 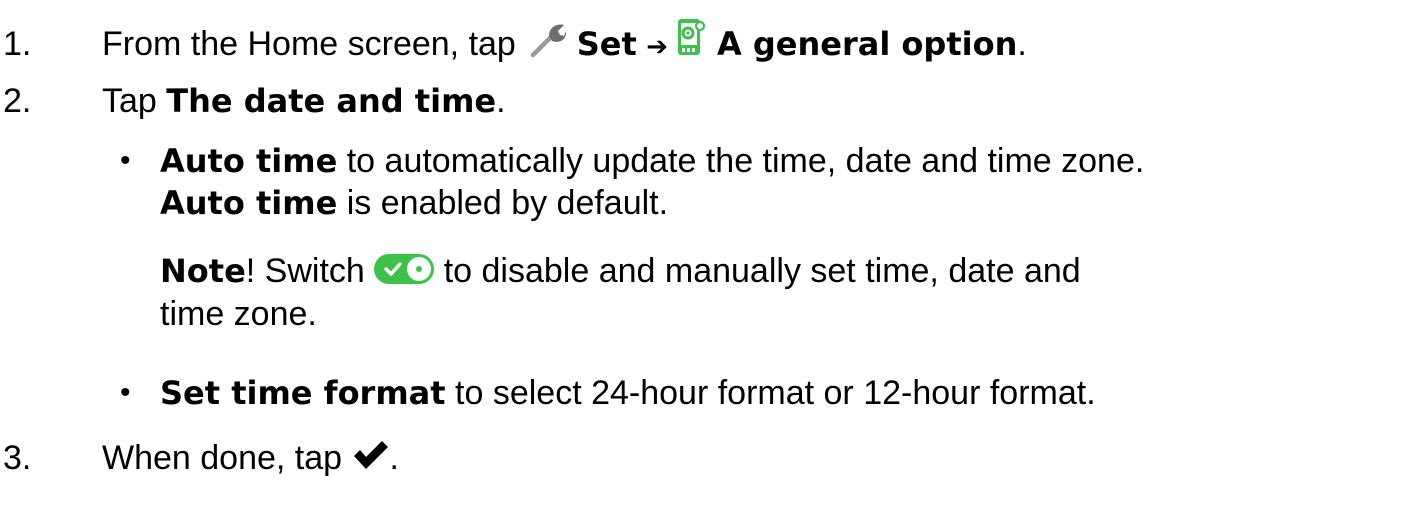 What do you see at coordinates (309, 44) in the screenshot?
I see `step-1-text: From the Home screen, tap` at bounding box center [309, 44].